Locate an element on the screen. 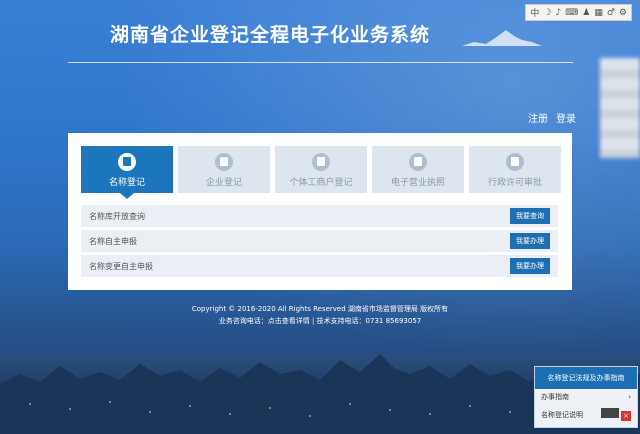  document-icon is located at coordinates (127, 162).